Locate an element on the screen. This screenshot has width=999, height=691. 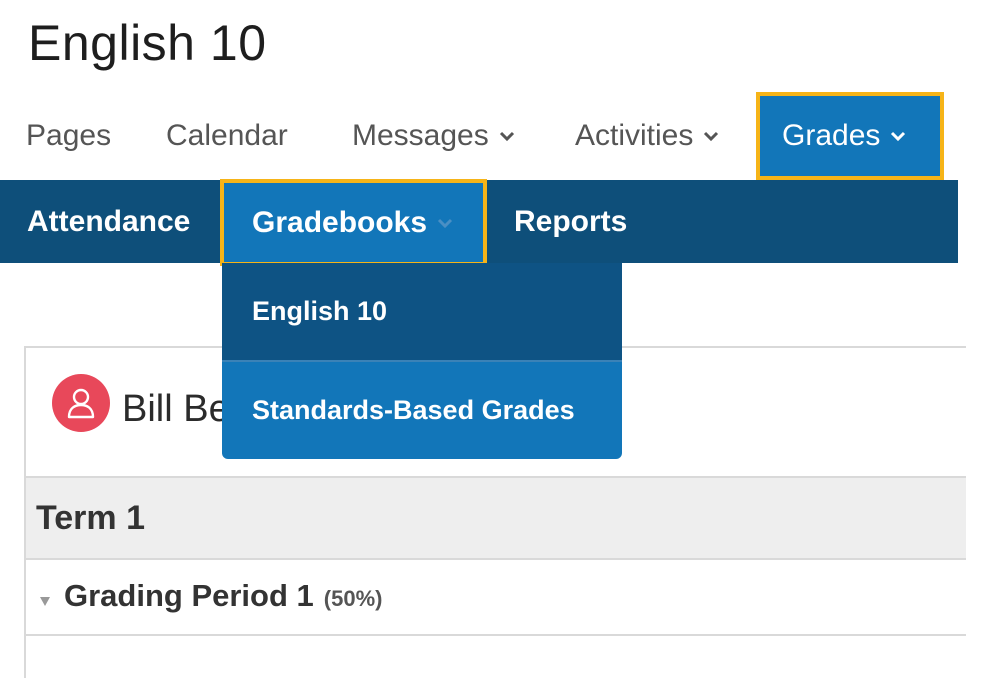
nav-grades: Grades is located at coordinates (850, 136).